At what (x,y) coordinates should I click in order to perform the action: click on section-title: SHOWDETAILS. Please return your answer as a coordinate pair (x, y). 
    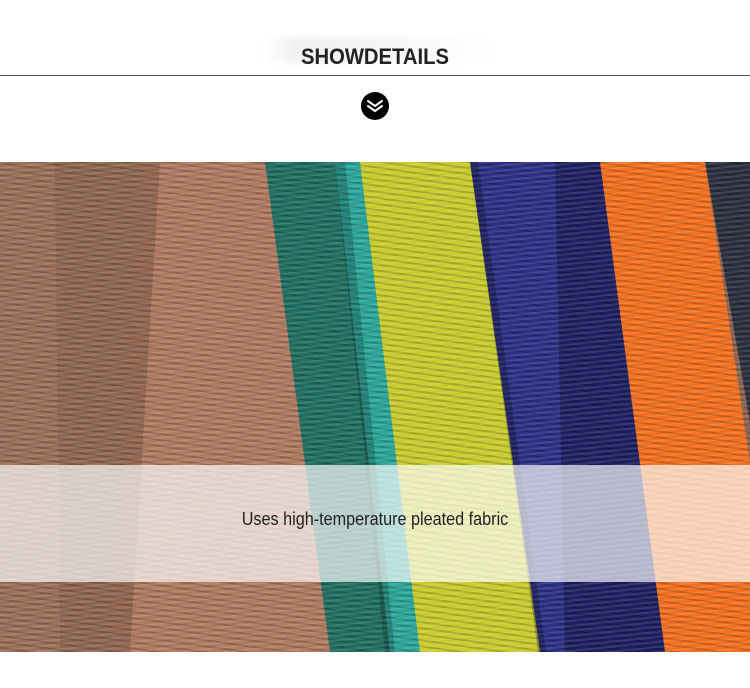
    Looking at the image, I should click on (375, 56).